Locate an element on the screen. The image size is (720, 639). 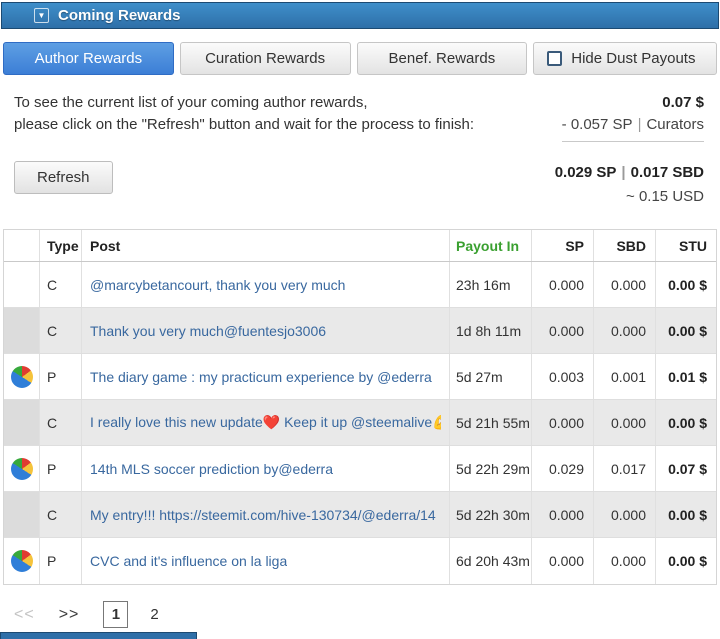
sp-sbd-totals: 0.029 SP | 0.017 SBD is located at coordinates (629, 171).